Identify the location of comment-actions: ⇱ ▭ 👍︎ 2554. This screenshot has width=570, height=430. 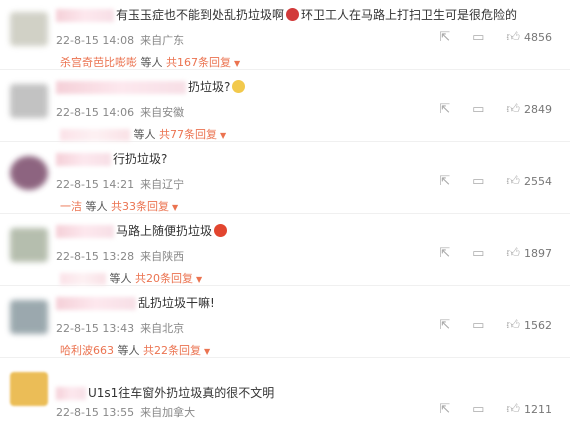
(484, 181).